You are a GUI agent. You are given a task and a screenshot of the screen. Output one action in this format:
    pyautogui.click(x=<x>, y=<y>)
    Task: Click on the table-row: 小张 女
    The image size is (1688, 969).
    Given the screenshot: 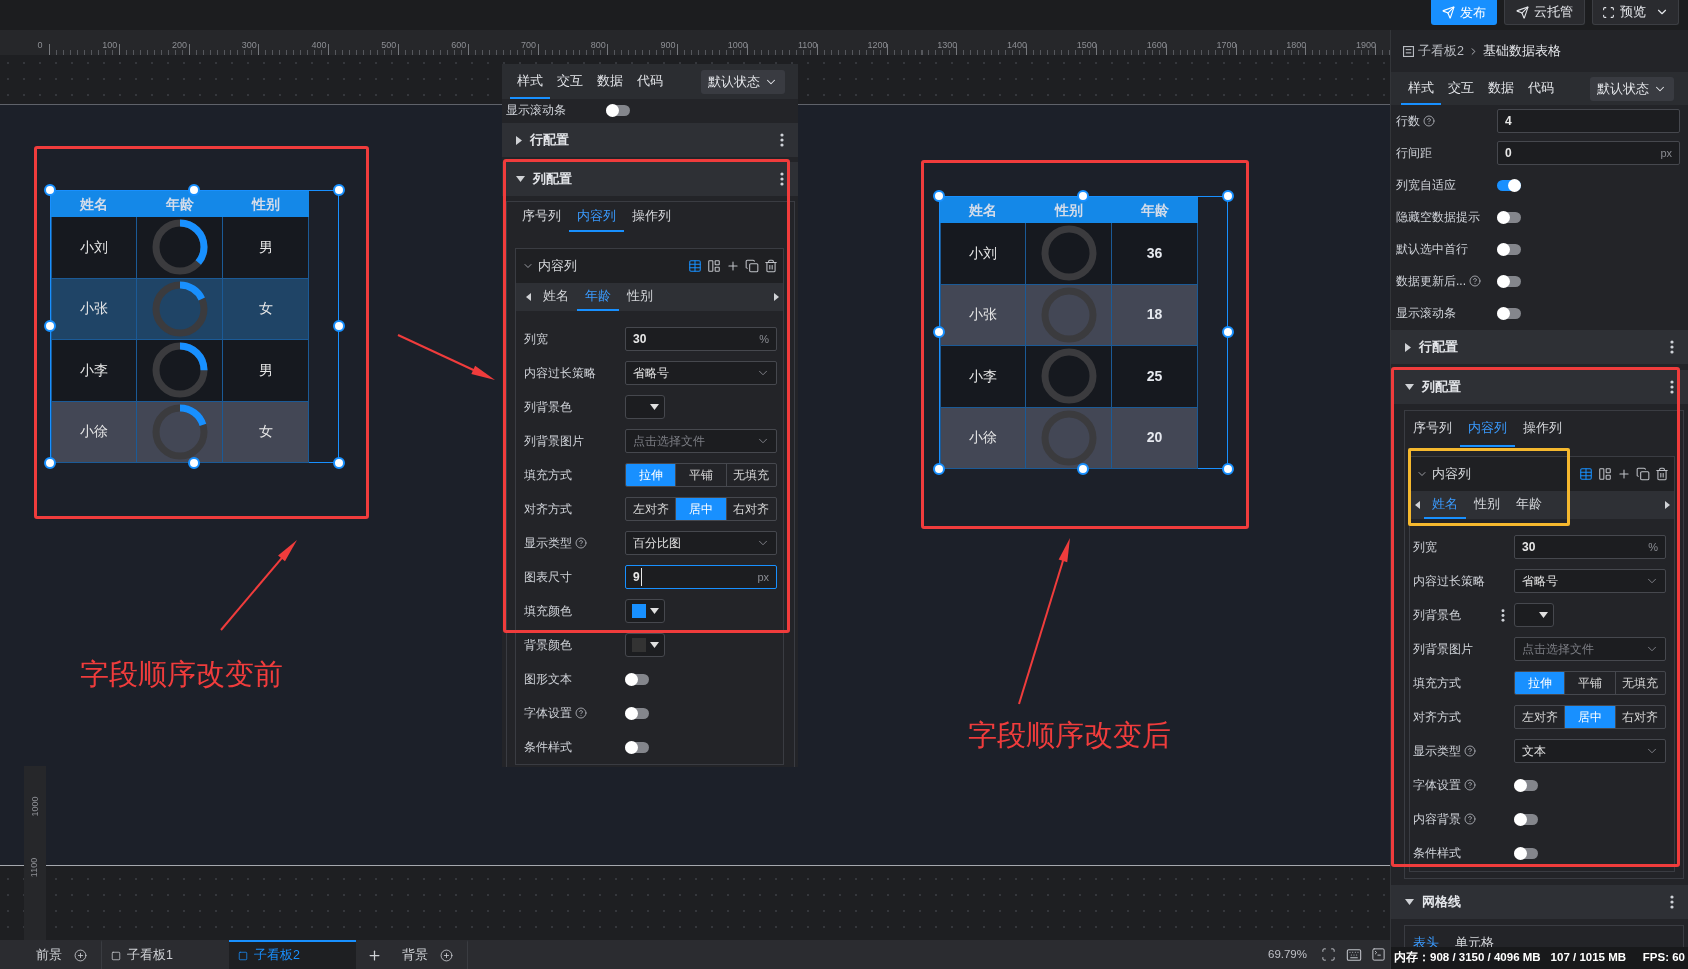 What is the action you would take?
    pyautogui.click(x=180, y=309)
    